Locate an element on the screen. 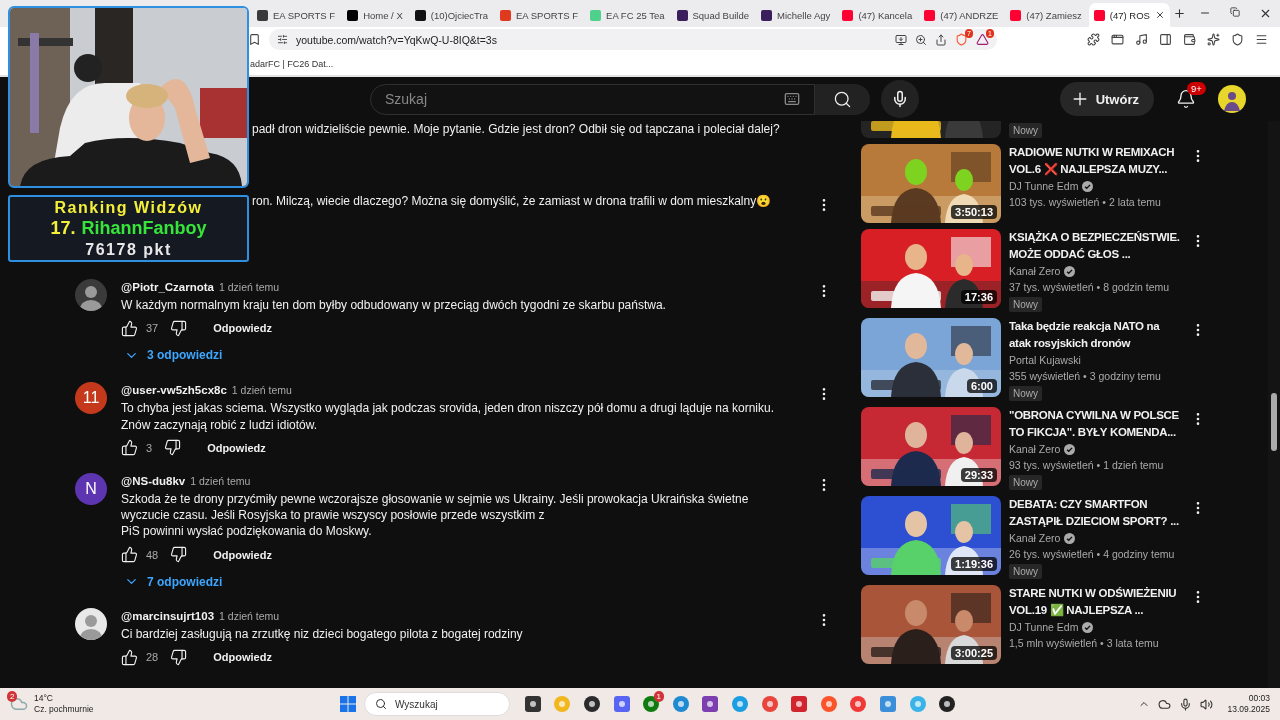 This screenshot has width=1280, height=720. browser-tab: (47) Kancela is located at coordinates (877, 15).